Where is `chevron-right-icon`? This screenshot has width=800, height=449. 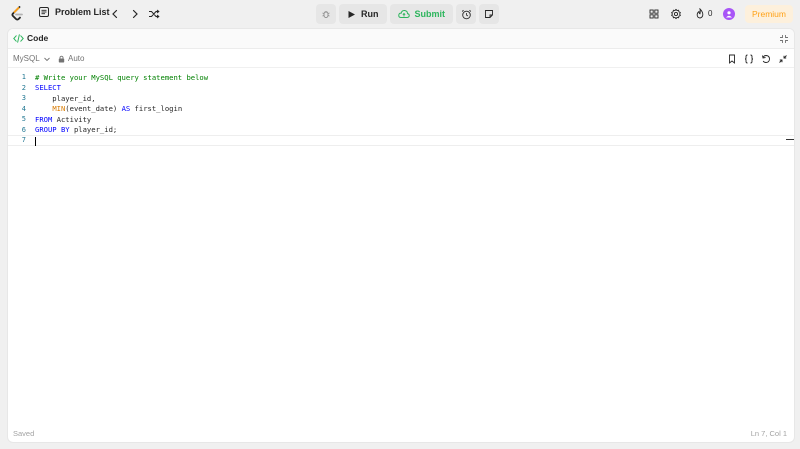 chevron-right-icon is located at coordinates (135, 14).